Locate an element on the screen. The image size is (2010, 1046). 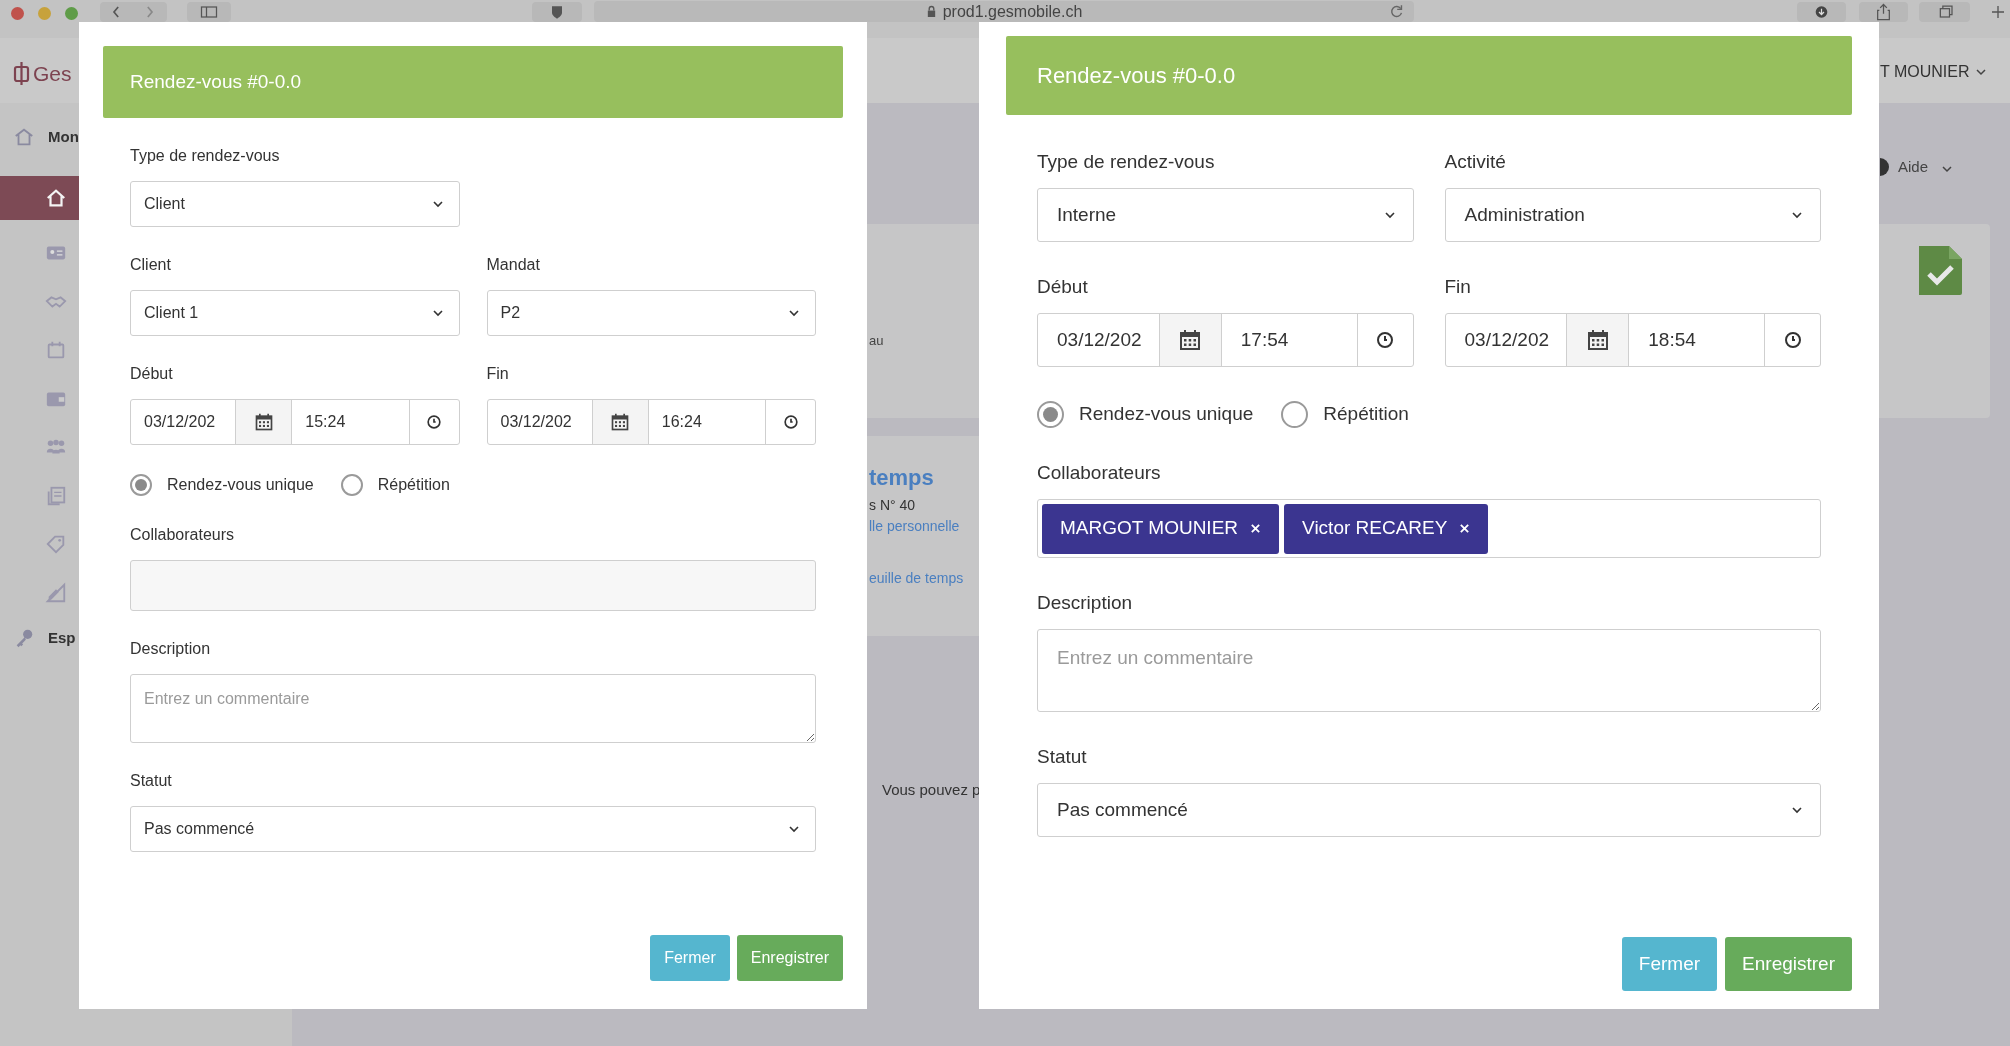
card-title: temps is located at coordinates (901, 478).